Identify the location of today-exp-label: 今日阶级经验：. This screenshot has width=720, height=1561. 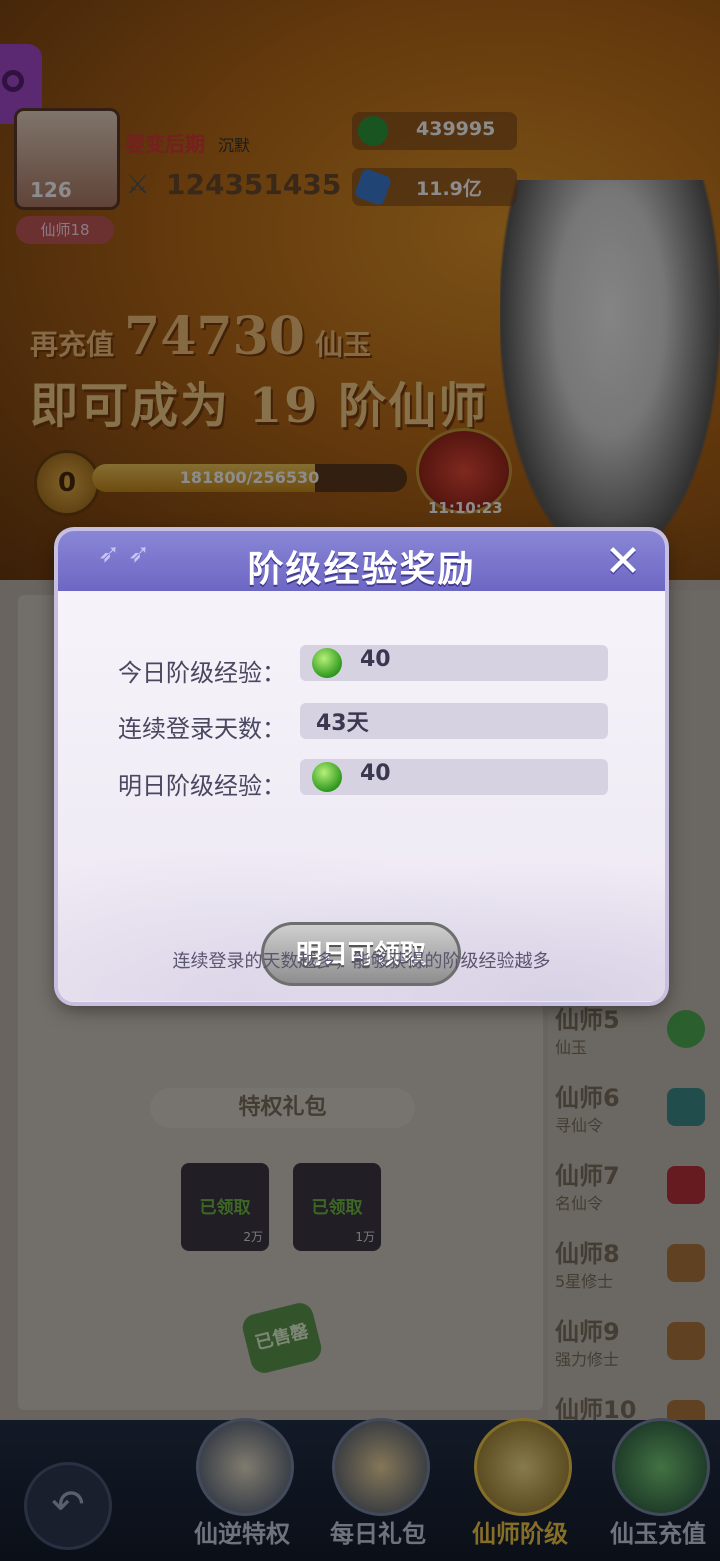
(202, 673).